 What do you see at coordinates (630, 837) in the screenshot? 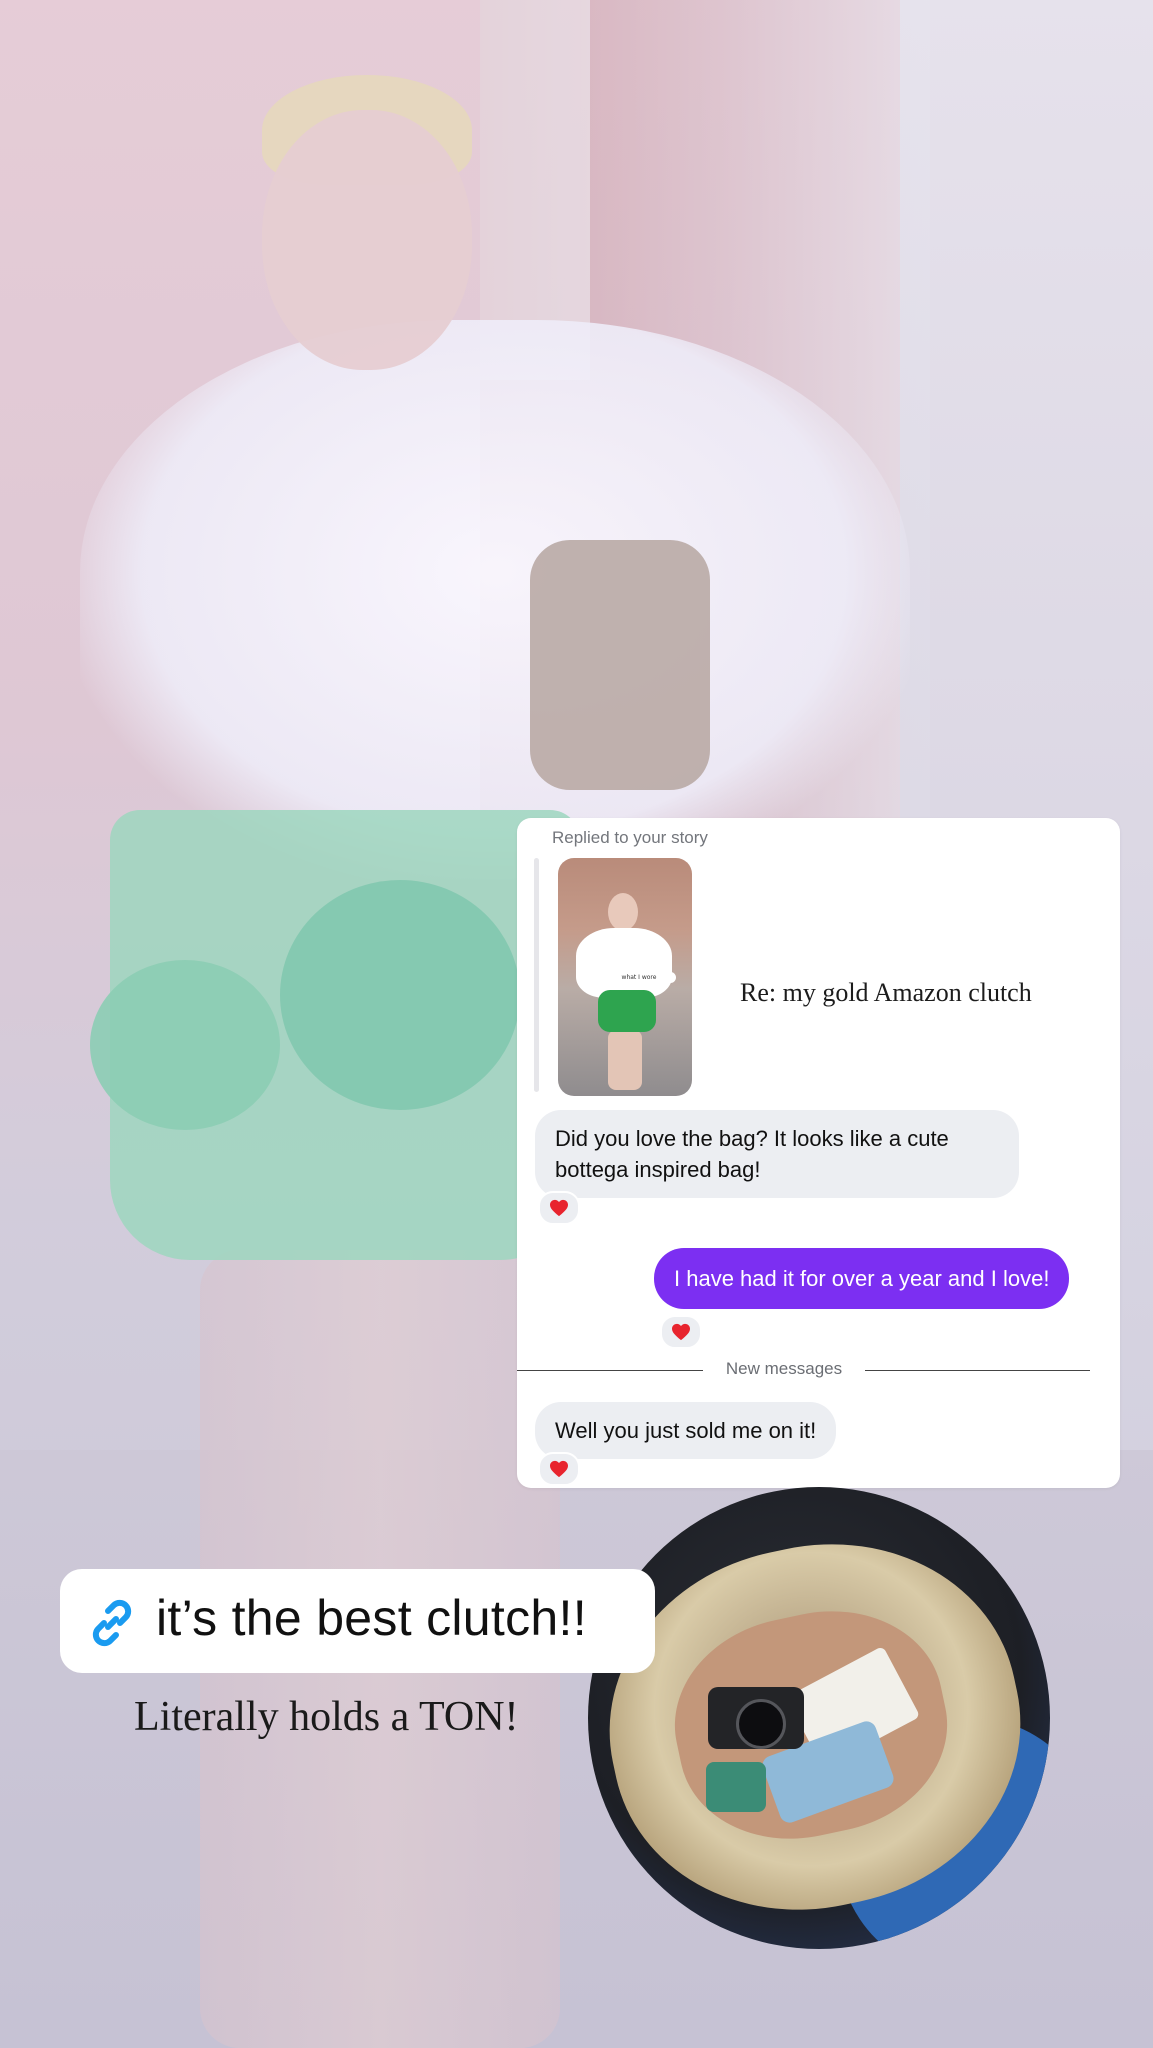
I see `replied-to-story-label: Replied to your story` at bounding box center [630, 837].